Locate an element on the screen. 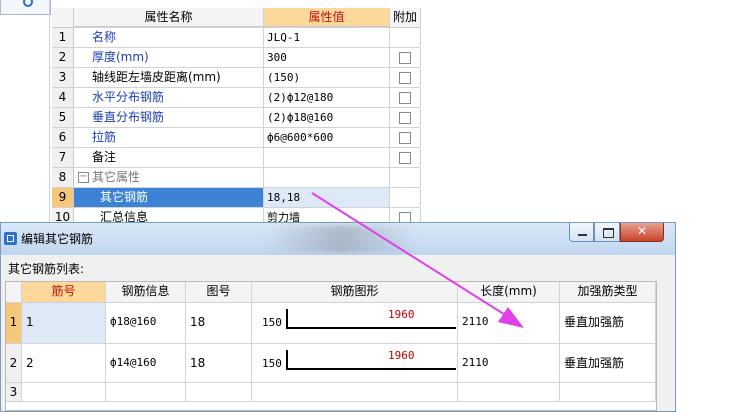 This screenshot has width=746, height=412. maximize-button is located at coordinates (607, 232).